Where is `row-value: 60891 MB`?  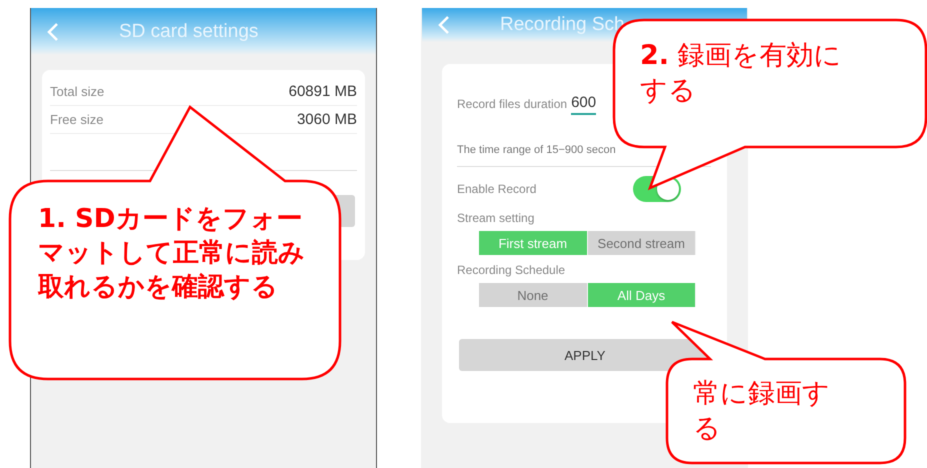 row-value: 60891 MB is located at coordinates (322, 91).